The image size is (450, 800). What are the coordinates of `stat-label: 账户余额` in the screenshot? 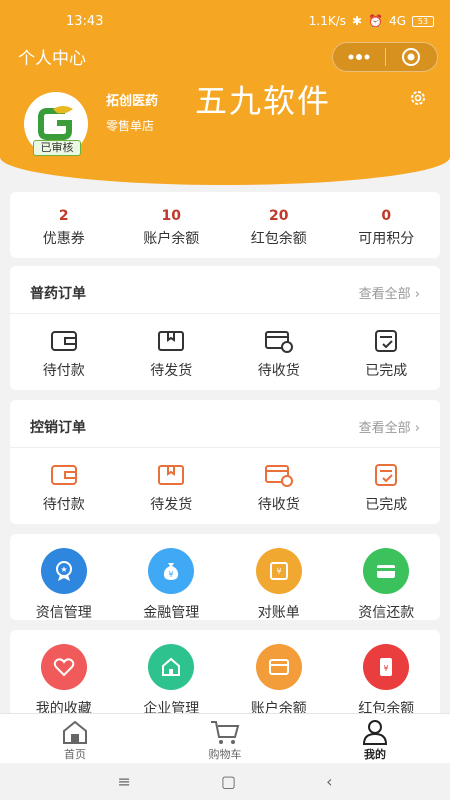 It's located at (171, 239).